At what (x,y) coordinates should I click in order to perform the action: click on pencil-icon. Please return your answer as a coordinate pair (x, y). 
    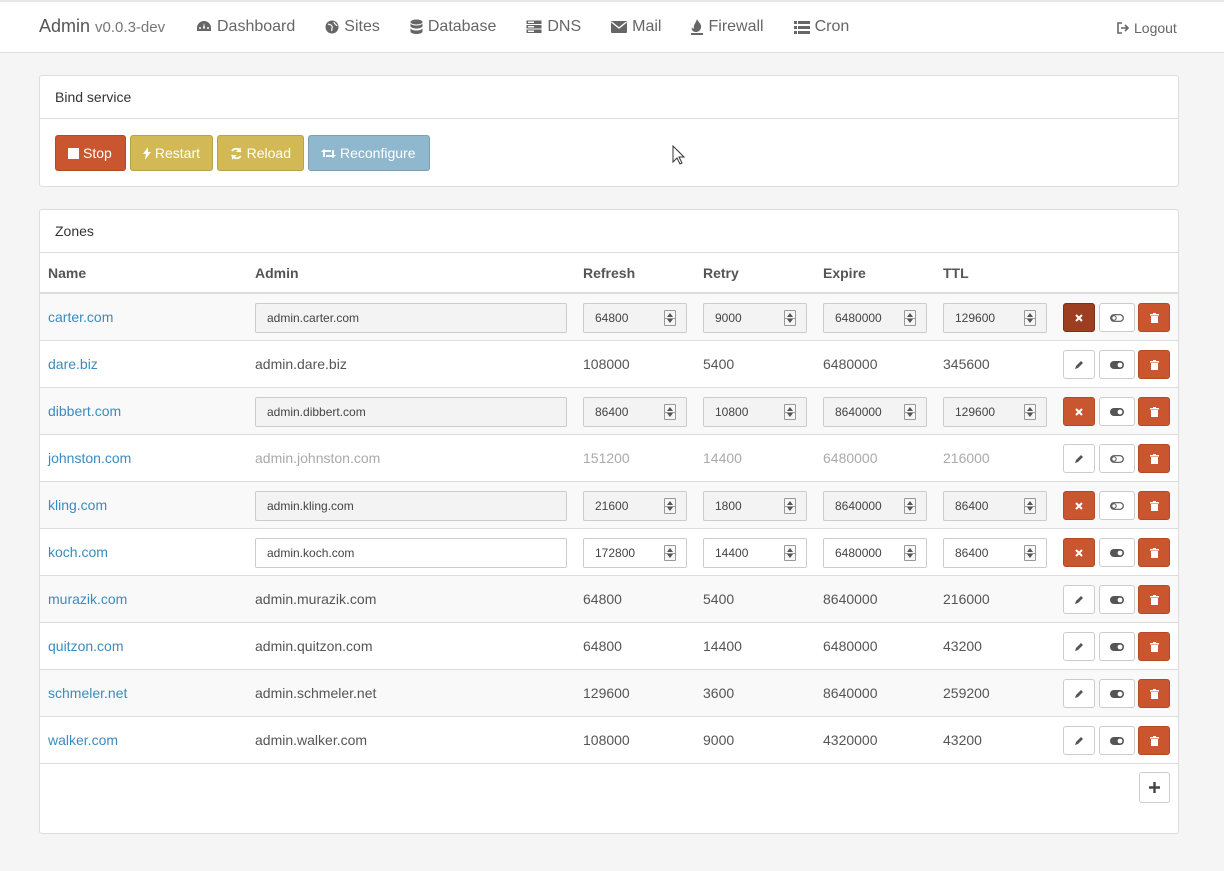
    Looking at the image, I should click on (1079, 458).